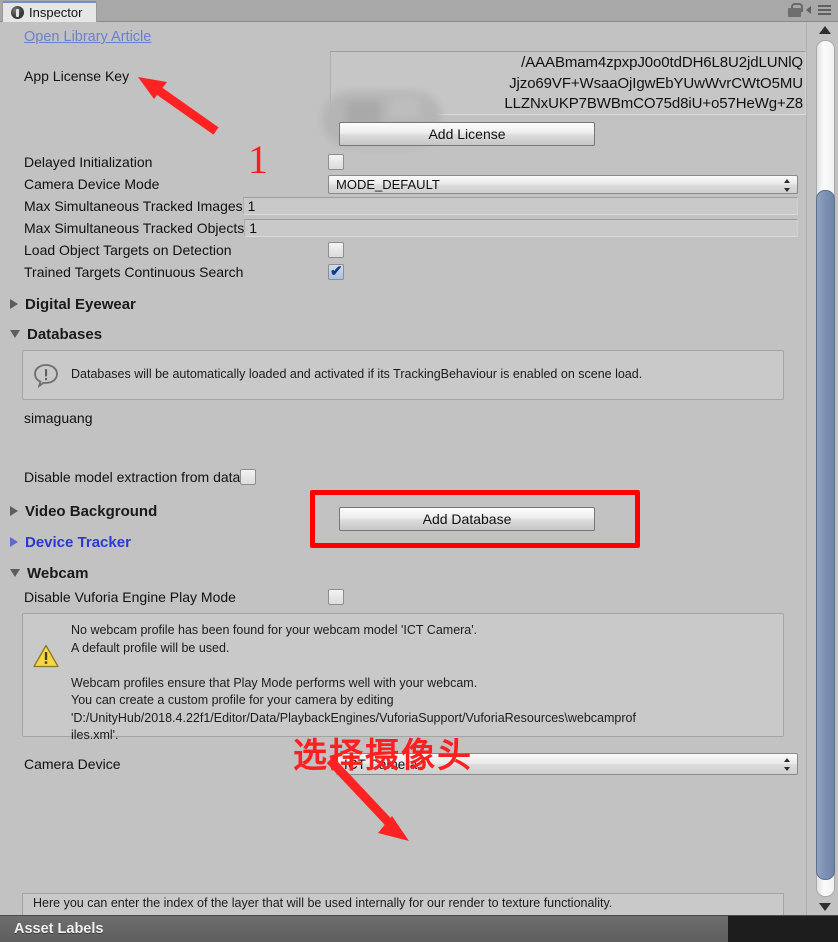 The image size is (838, 942). Describe the element at coordinates (653, 103) in the screenshot. I see `license-line-3: LLZNxUKP7BWBmCO75d8iU+o57HeWg+Z8` at that location.